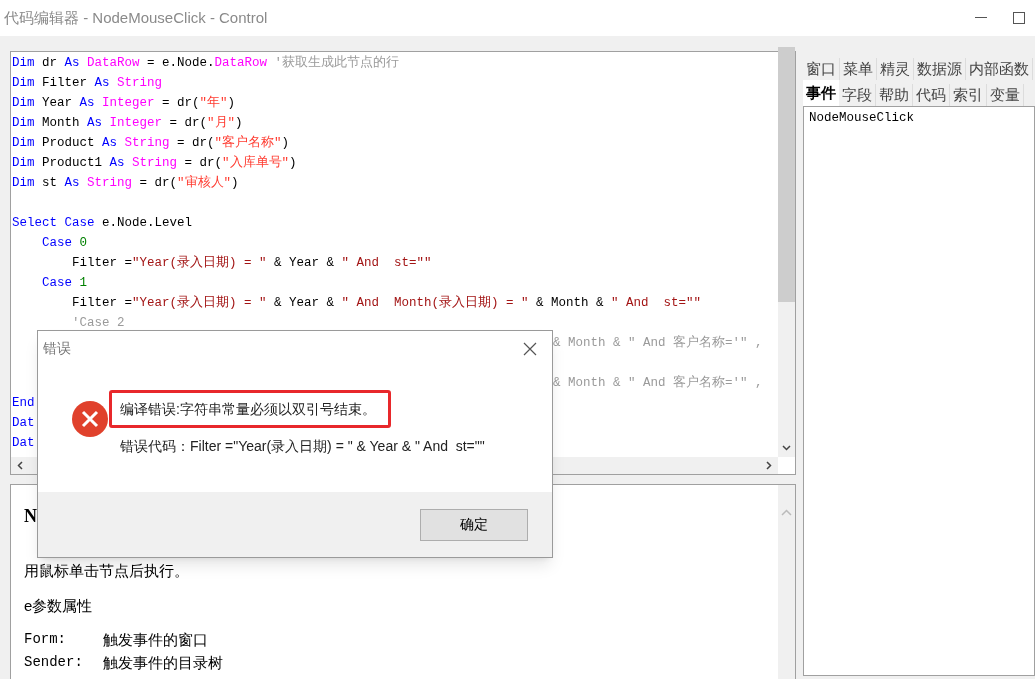 This screenshot has height=679, width=1035. I want to click on tab: 帮助, so click(894, 95).